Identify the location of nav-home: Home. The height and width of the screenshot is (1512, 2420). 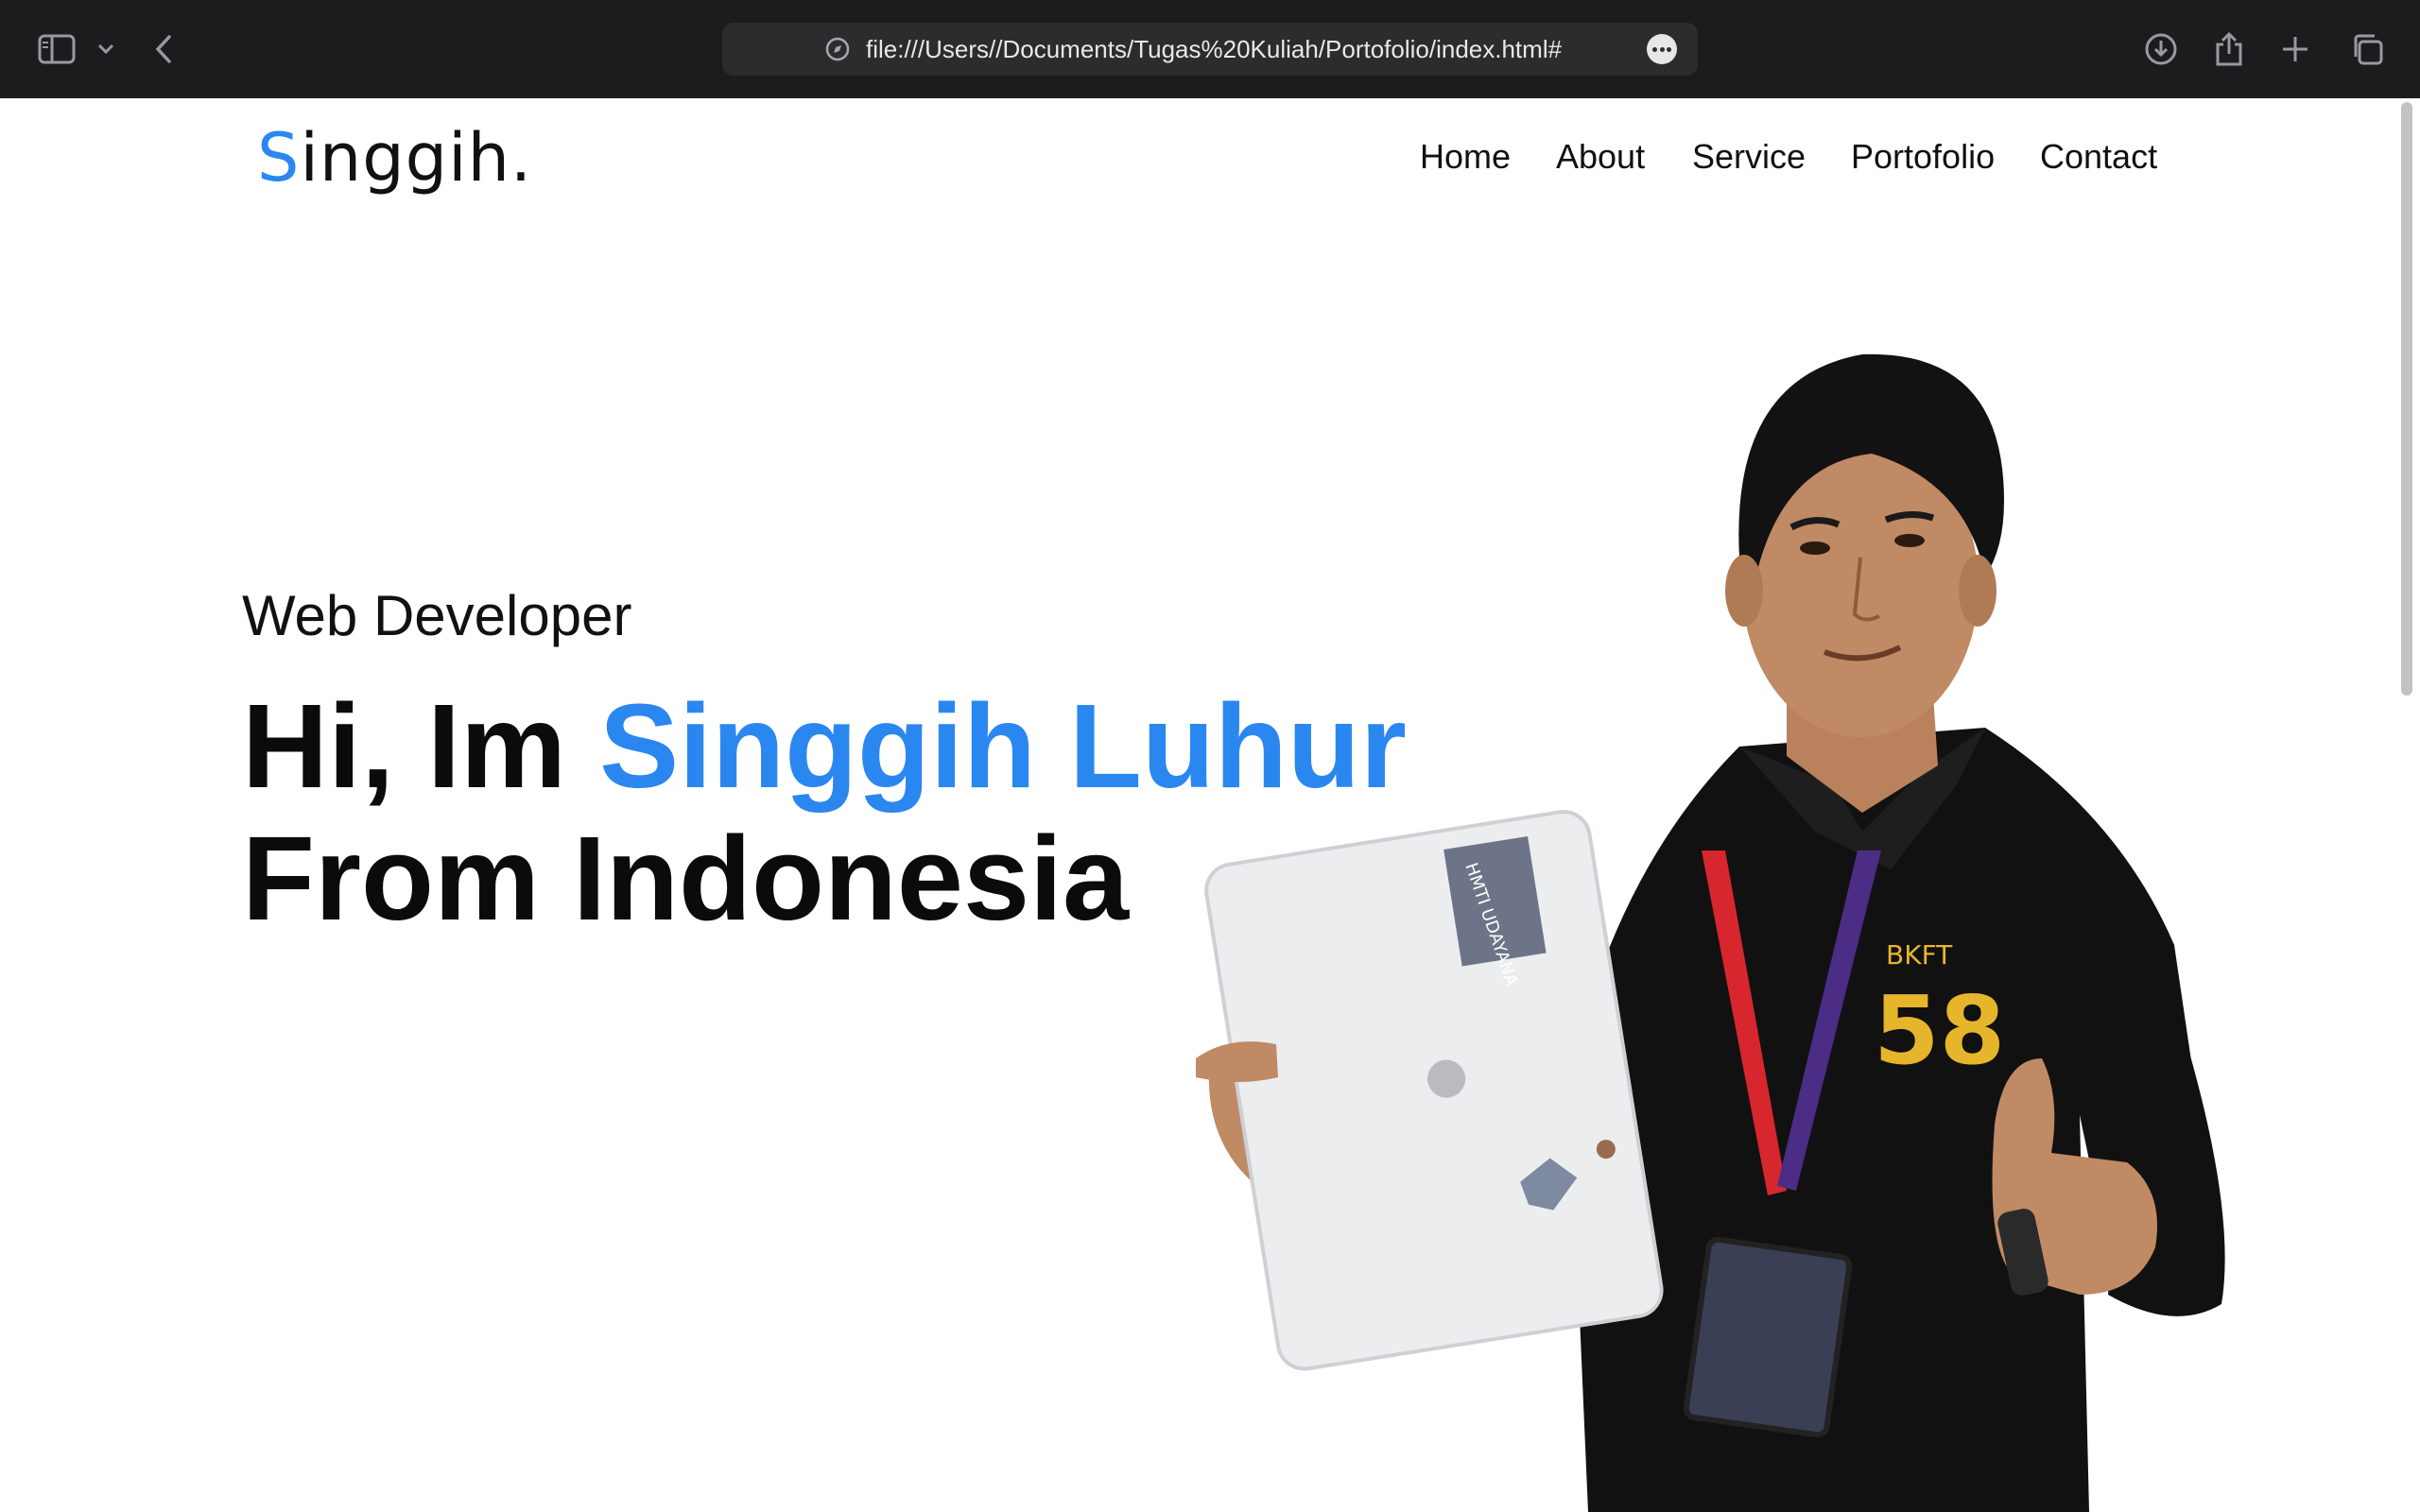
(1466, 156).